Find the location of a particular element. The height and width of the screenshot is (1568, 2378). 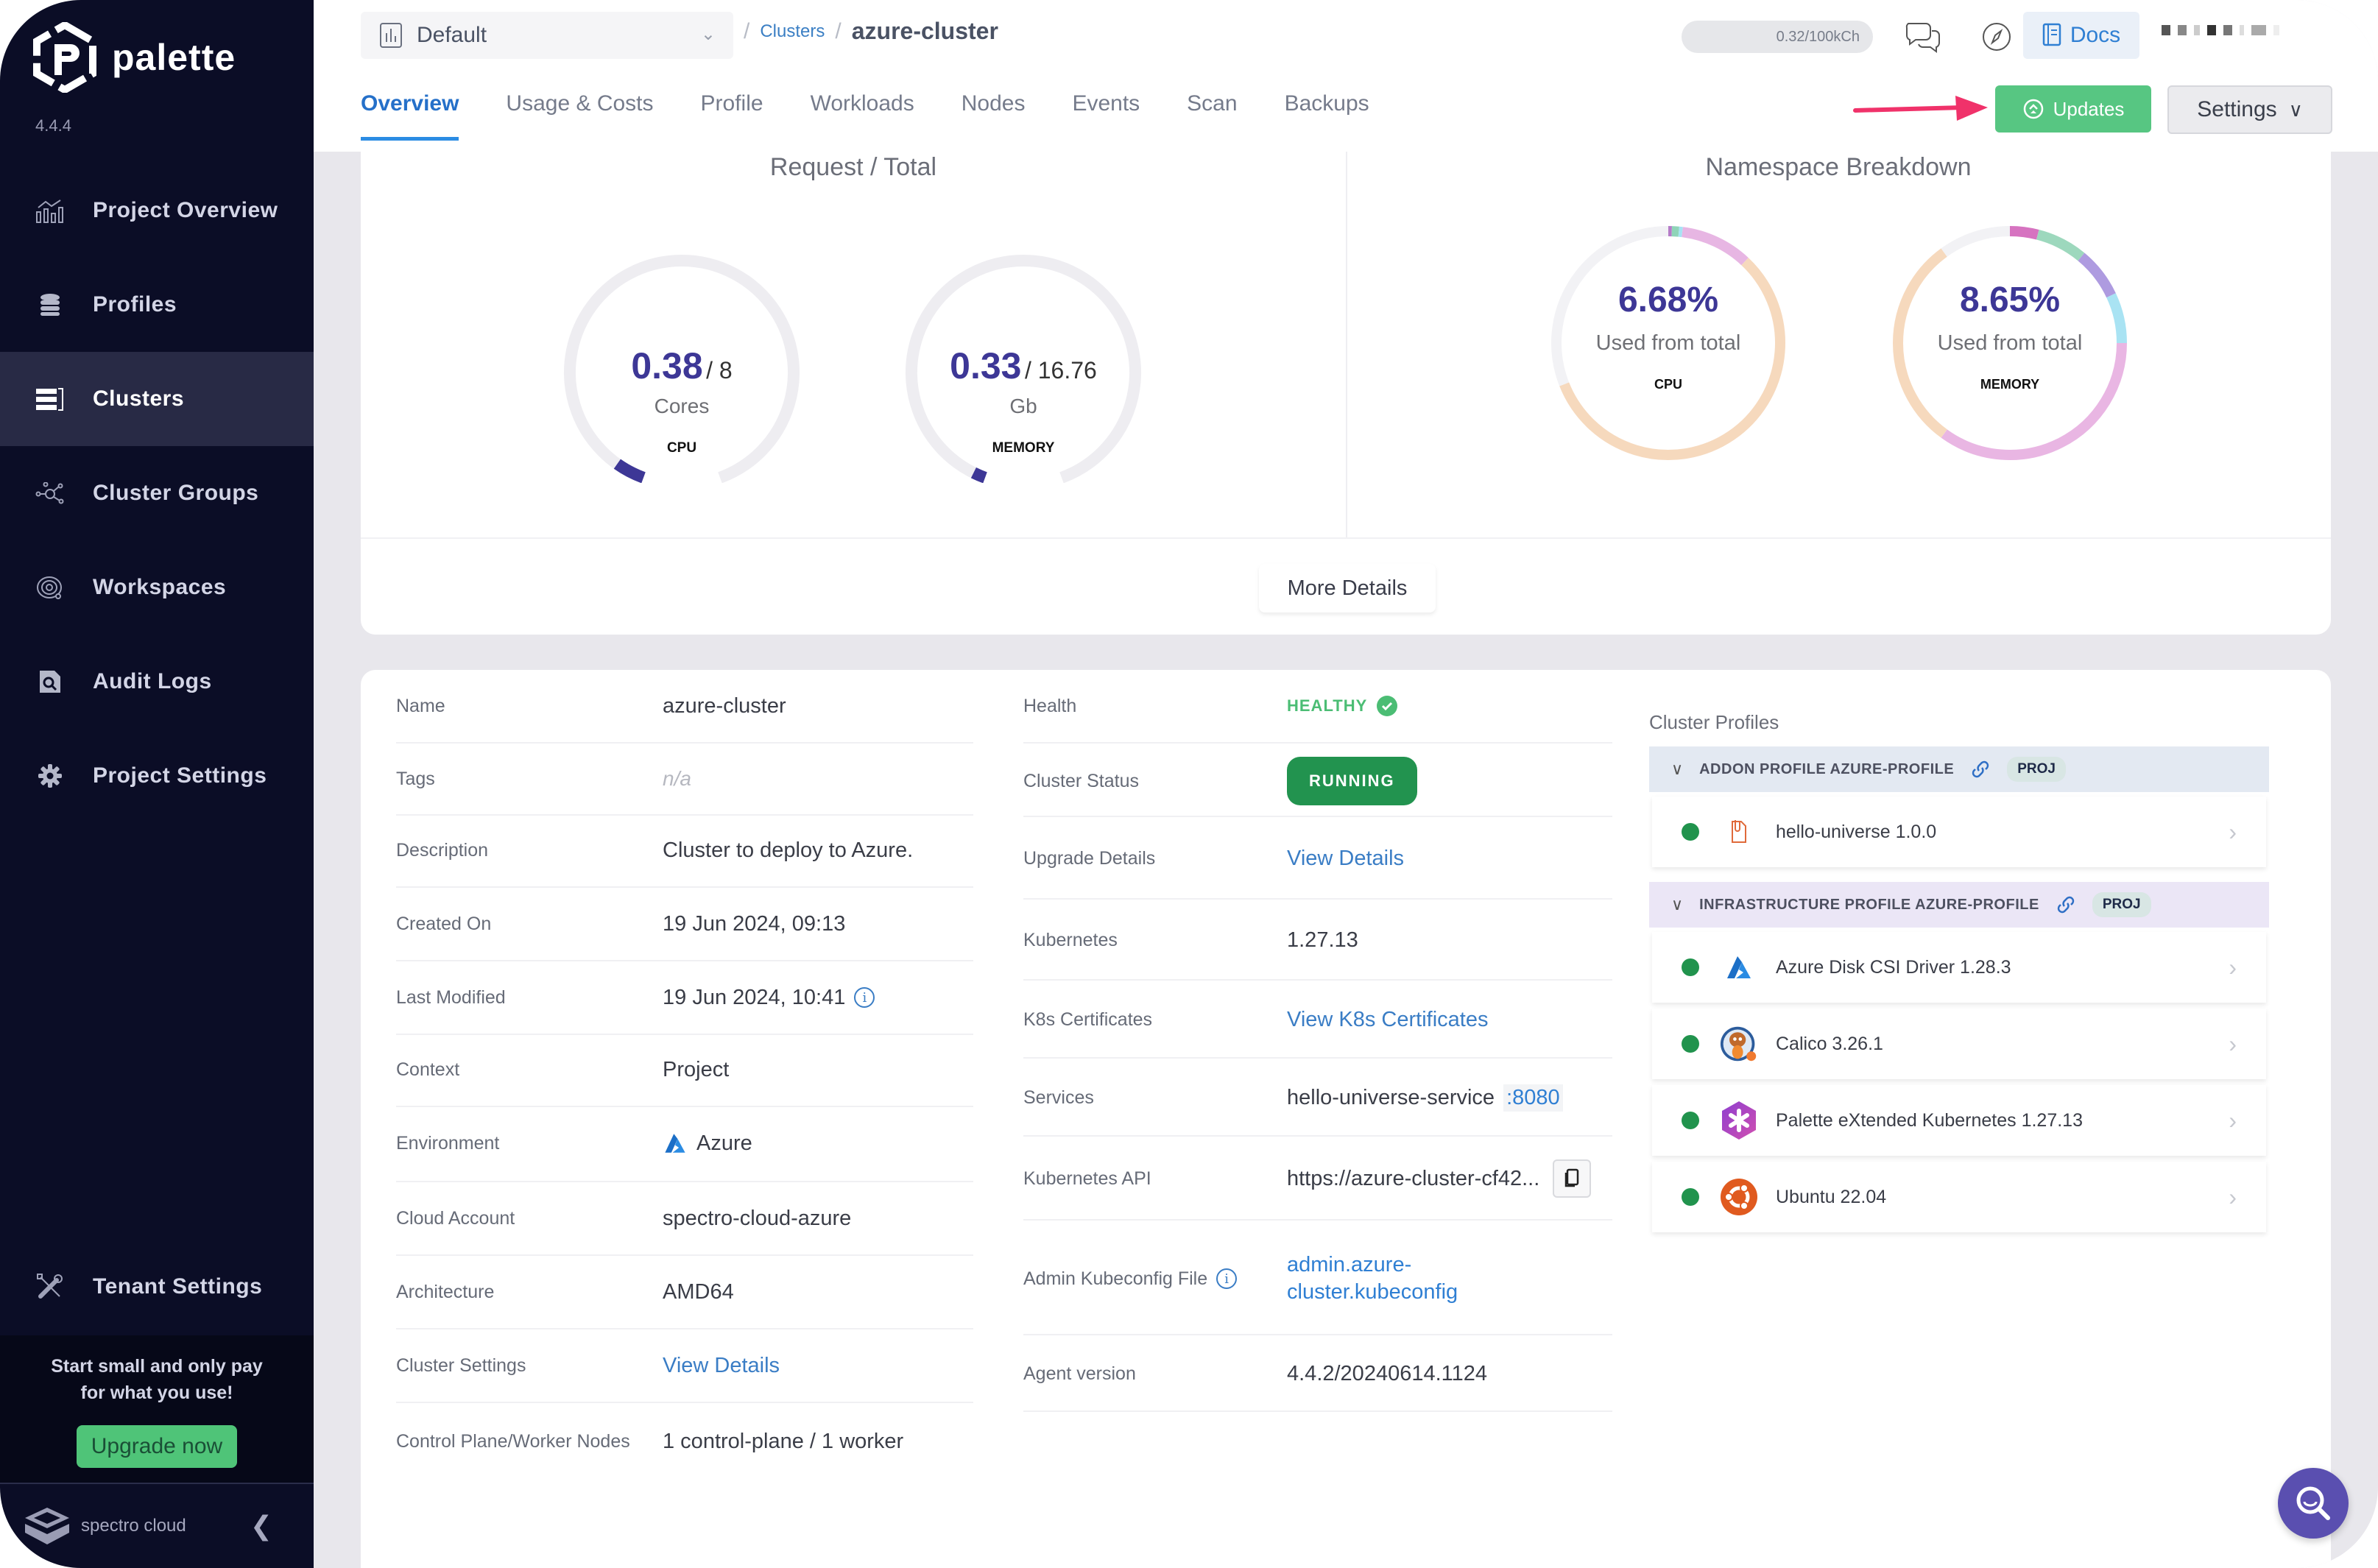

tab-workloads: Workloads is located at coordinates (862, 116).